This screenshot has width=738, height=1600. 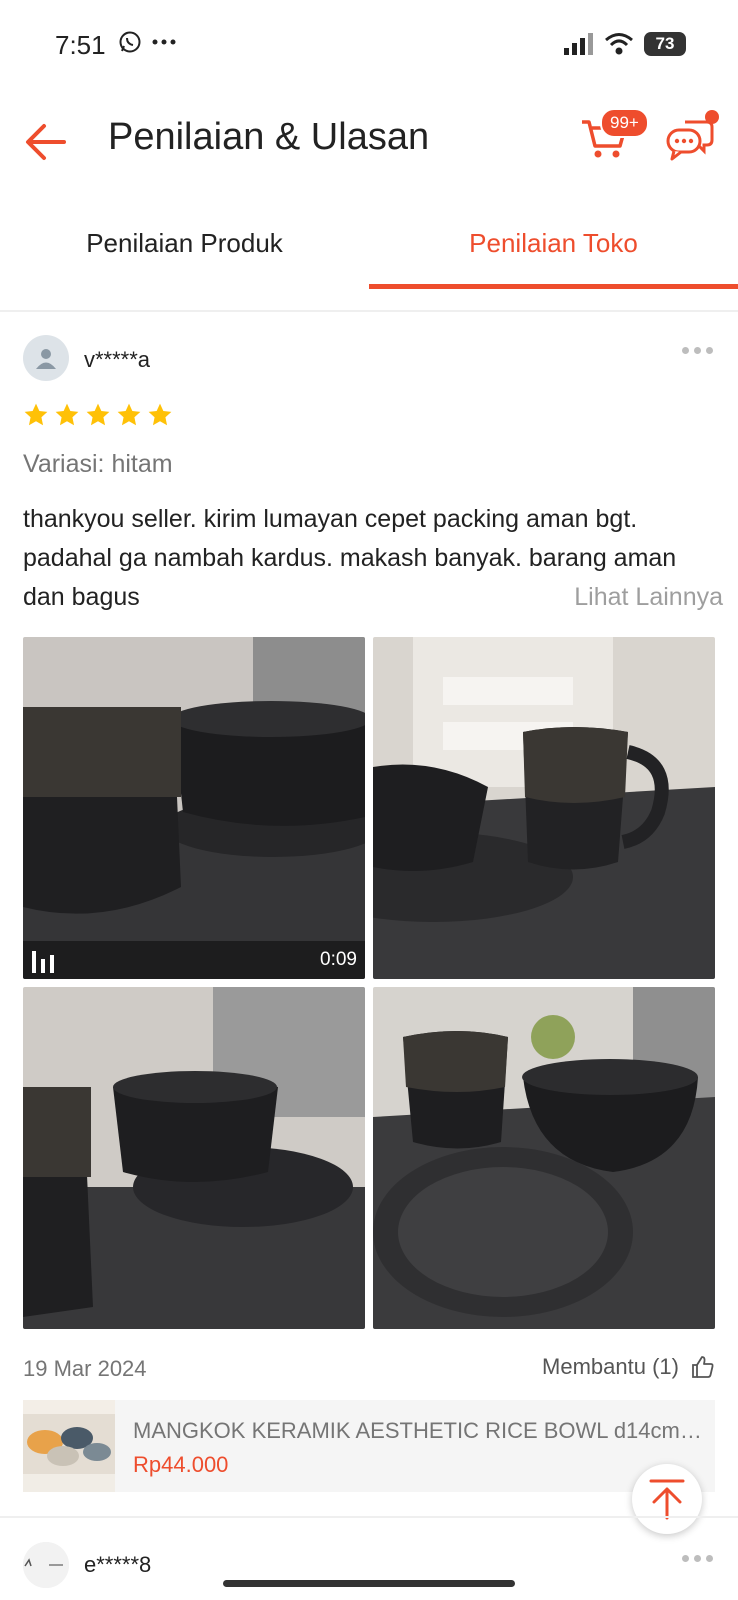 I want to click on more-notifications-icon, so click(x=164, y=42).